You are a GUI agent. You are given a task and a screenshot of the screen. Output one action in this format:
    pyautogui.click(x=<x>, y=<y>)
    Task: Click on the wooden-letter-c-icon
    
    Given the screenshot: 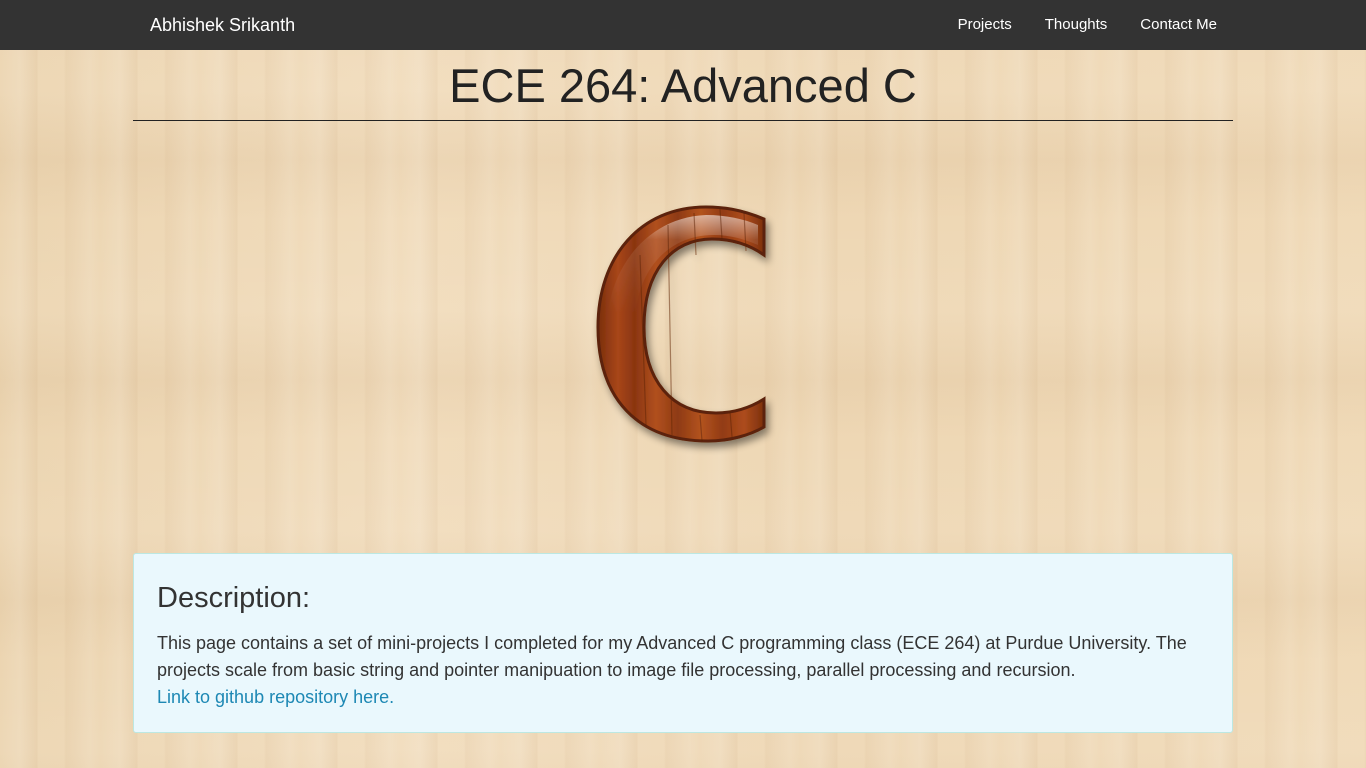 What is the action you would take?
    pyautogui.click(x=681, y=324)
    